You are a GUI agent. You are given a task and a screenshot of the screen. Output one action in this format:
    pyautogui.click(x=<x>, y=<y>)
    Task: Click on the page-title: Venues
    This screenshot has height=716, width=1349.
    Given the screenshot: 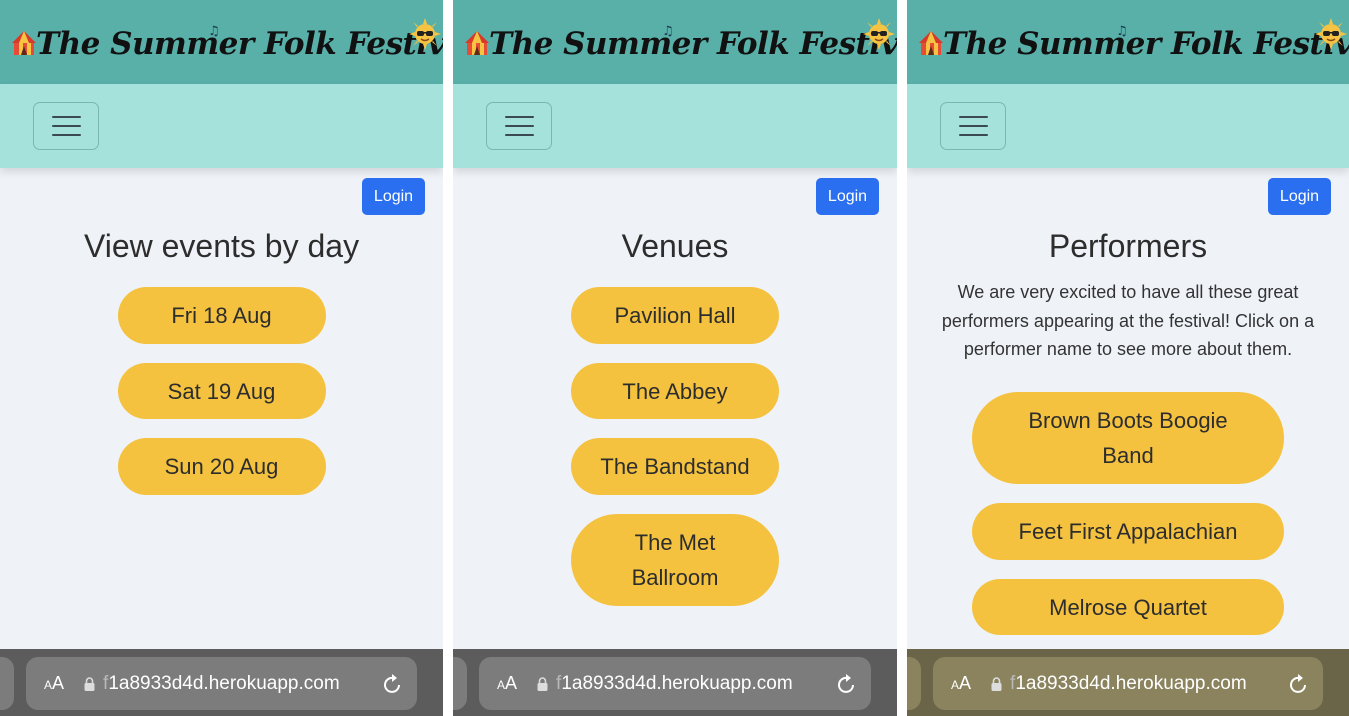 What is the action you would take?
    pyautogui.click(x=675, y=246)
    